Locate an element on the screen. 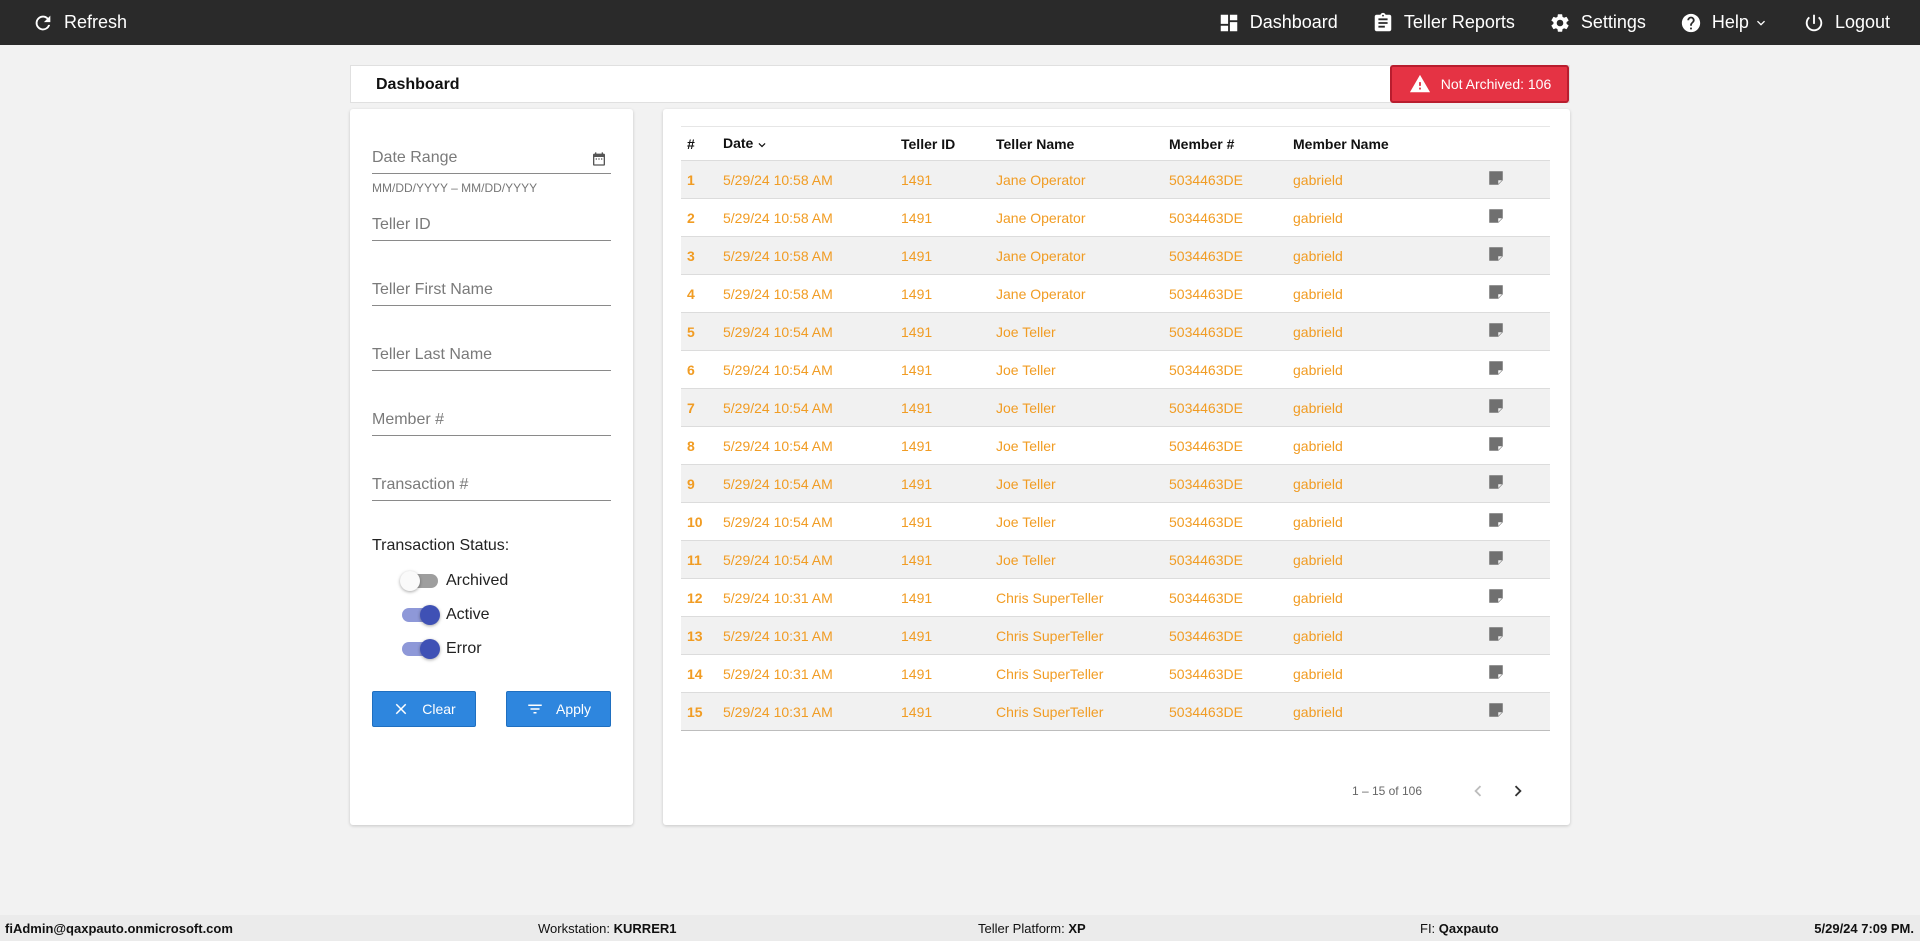 The height and width of the screenshot is (941, 1920). calendar-icon is located at coordinates (599, 159).